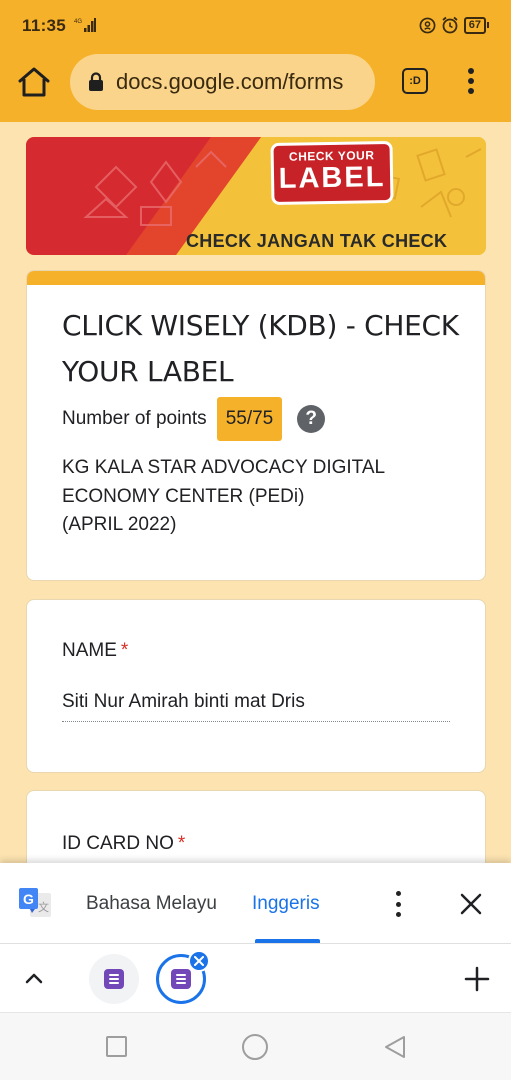 The height and width of the screenshot is (1080, 511). Describe the element at coordinates (395, 1047) in the screenshot. I see `back-icon` at that location.